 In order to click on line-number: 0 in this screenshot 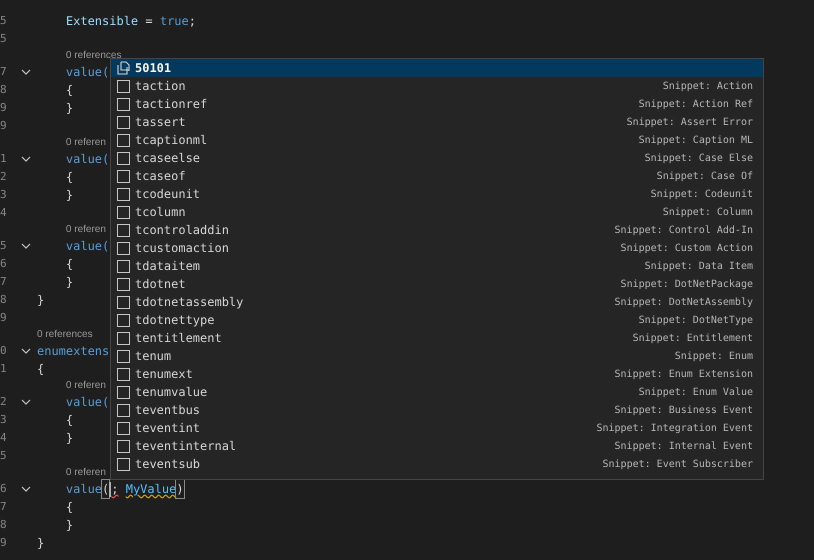, I will do `click(4, 350)`.